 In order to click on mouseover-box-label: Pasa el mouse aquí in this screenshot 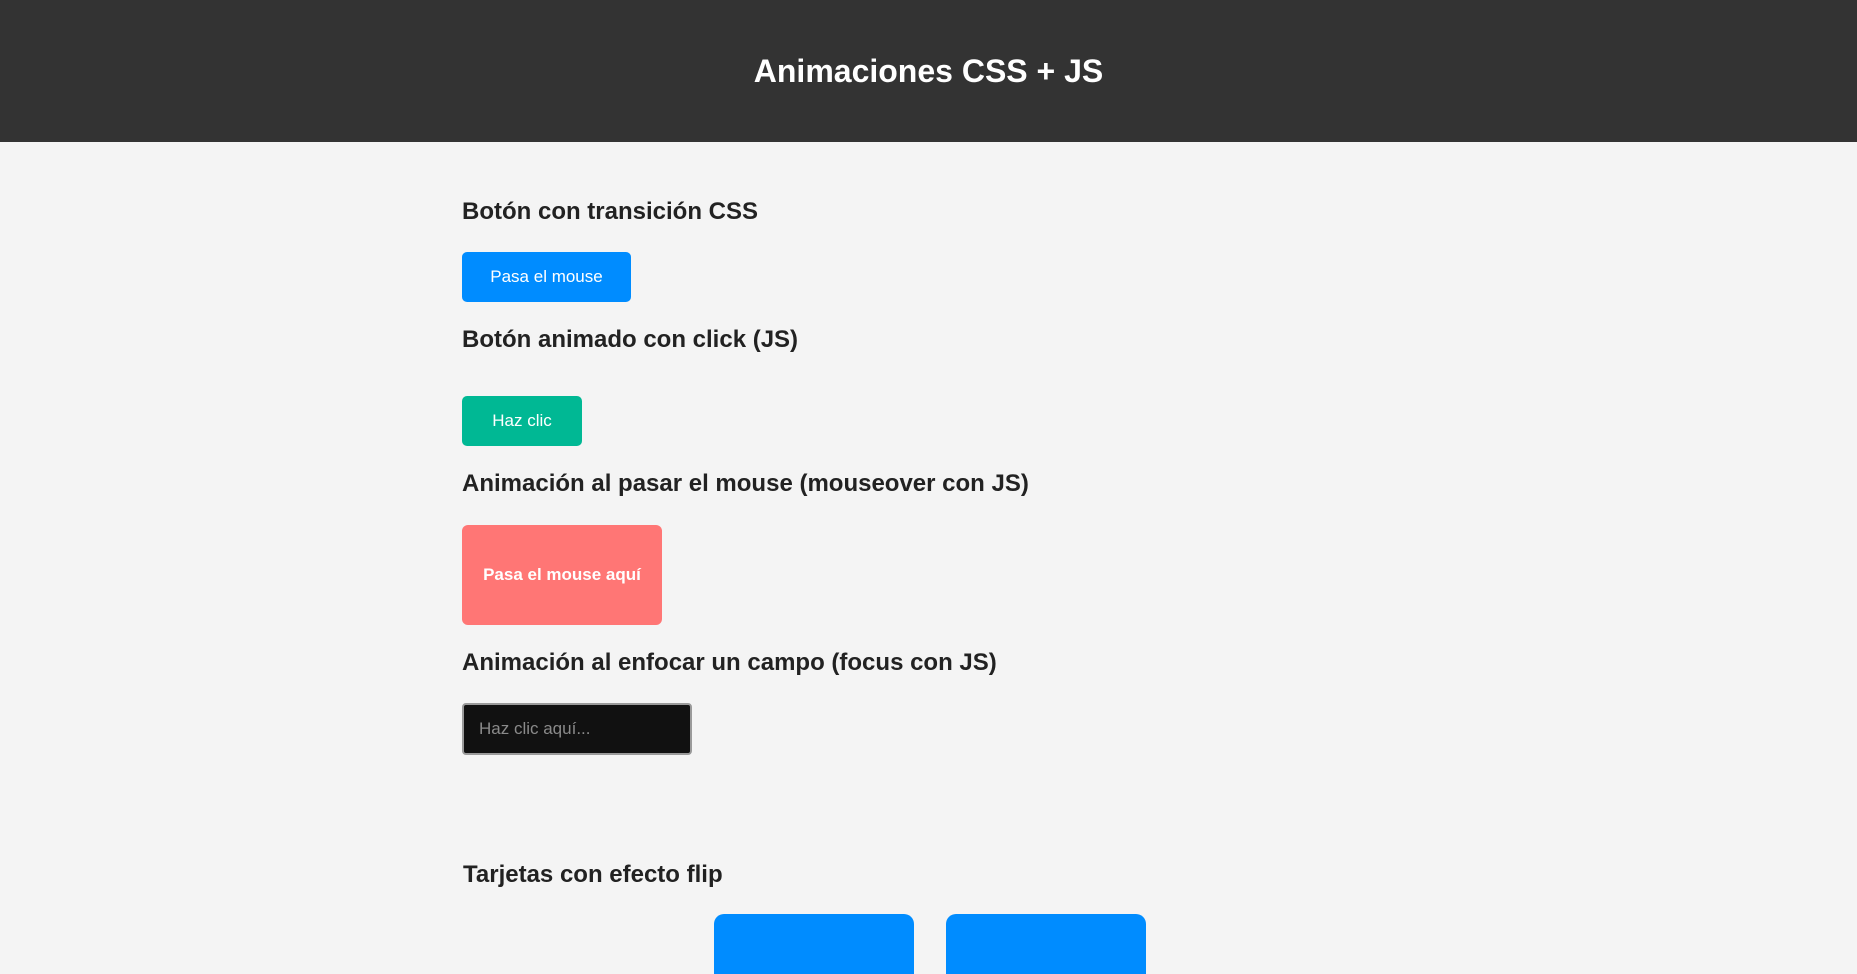, I will do `click(562, 574)`.